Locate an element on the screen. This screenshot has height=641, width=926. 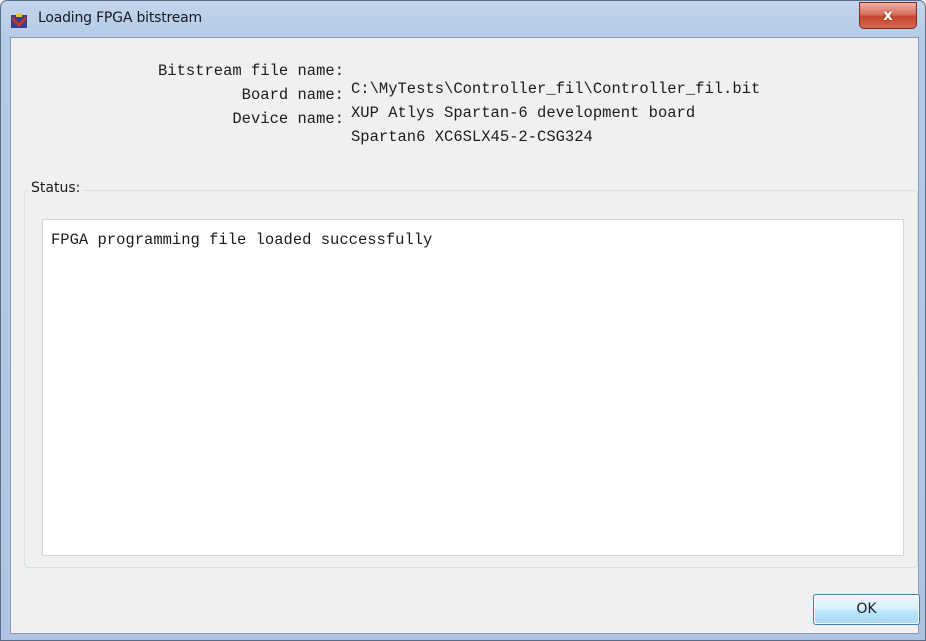
info-label: Device name: is located at coordinates (288, 119).